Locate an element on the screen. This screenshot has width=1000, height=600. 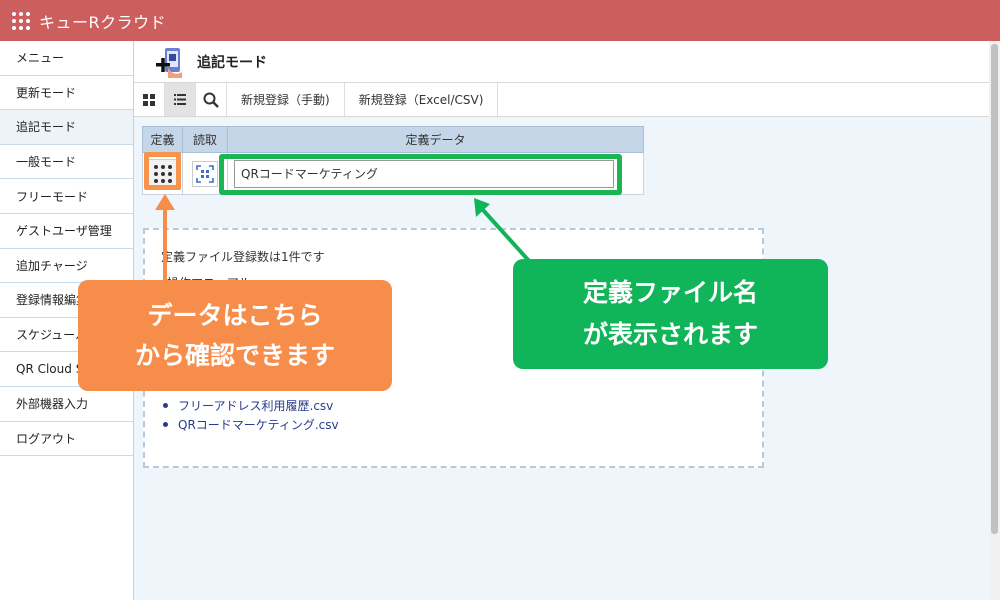
new-excel-csv-button: 新規登録（Excel/CSV) is located at coordinates (422, 99).